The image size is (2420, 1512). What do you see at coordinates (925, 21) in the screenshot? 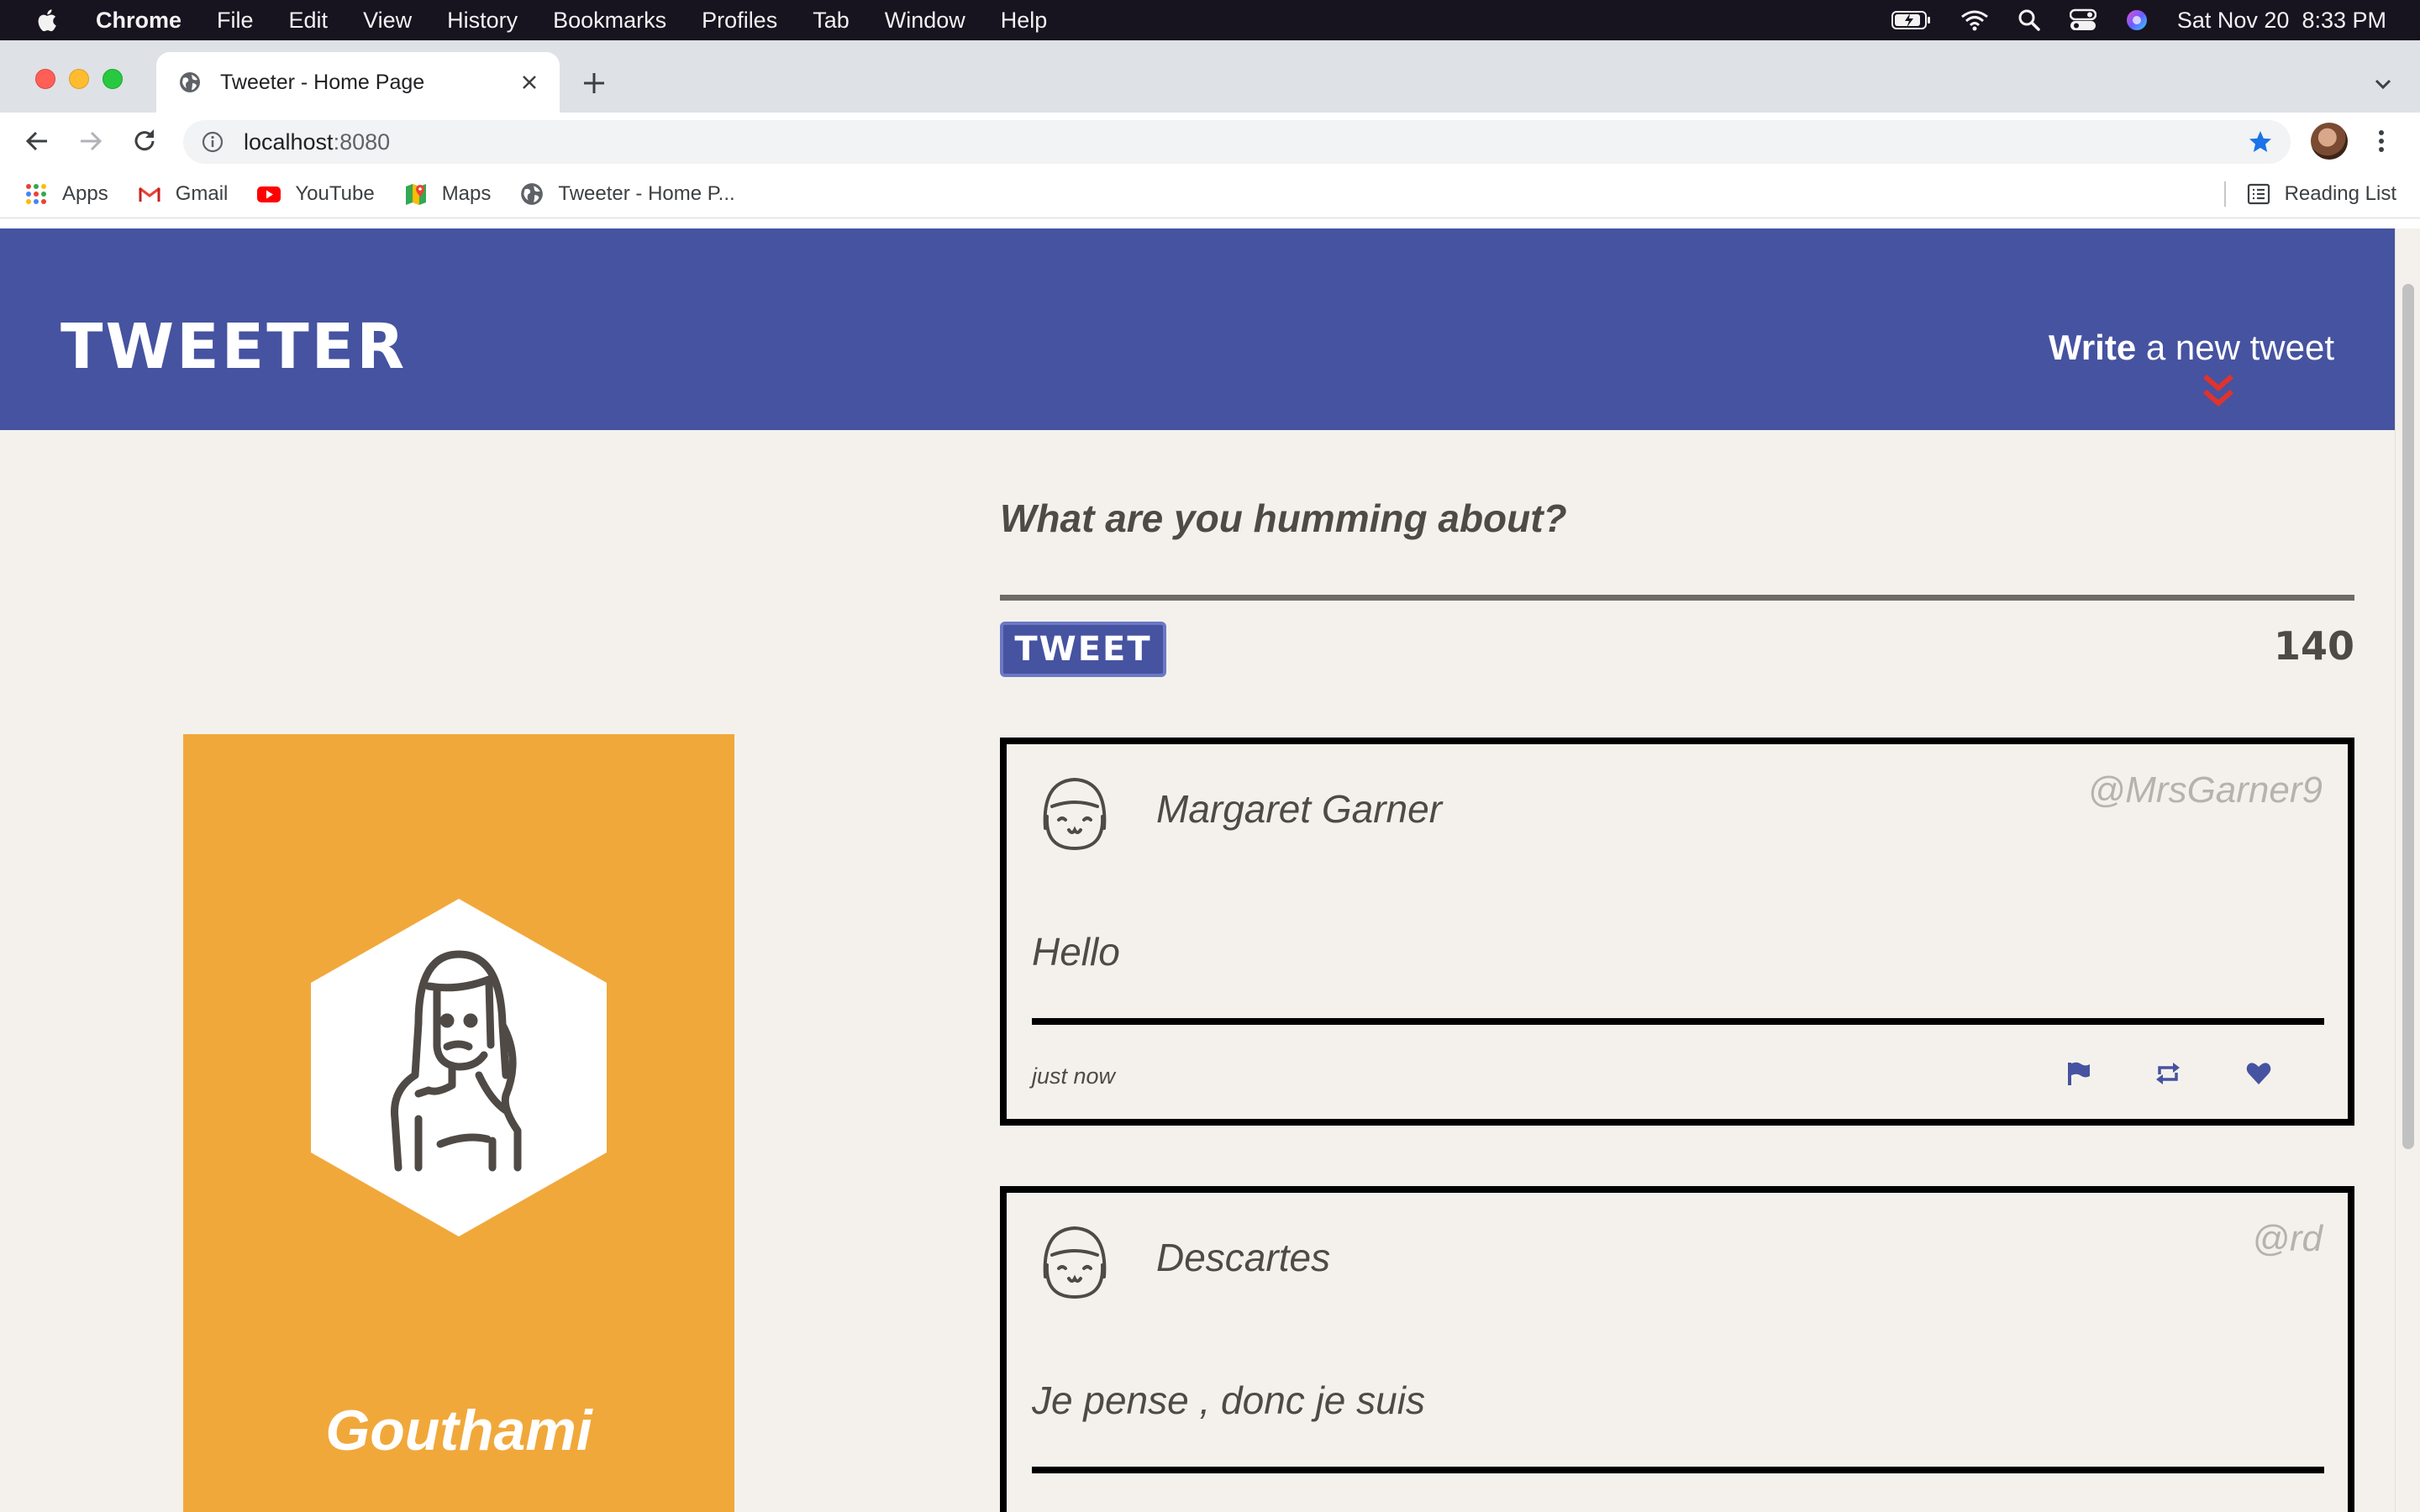
I see `menu-window: Window` at bounding box center [925, 21].